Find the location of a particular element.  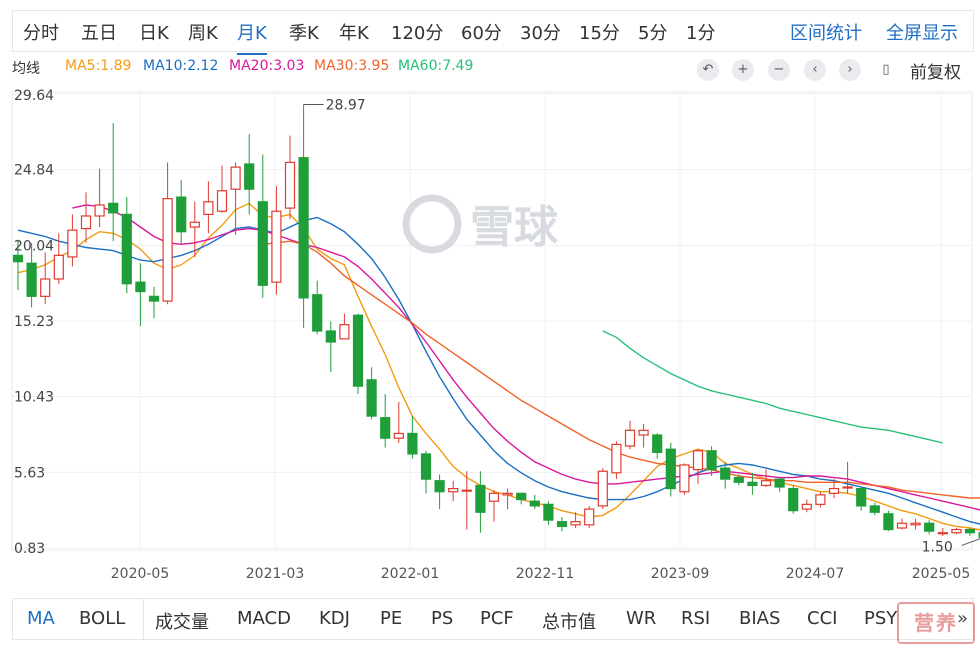

indicator-tab-0: MA is located at coordinates (41, 618).